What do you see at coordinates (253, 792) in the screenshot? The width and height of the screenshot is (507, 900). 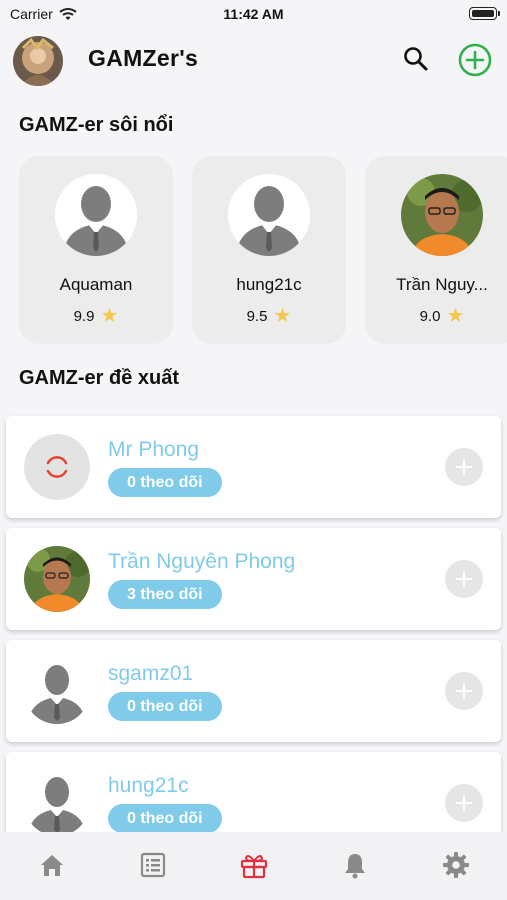 I see `list-item: hung21c 0 theo dõi` at bounding box center [253, 792].